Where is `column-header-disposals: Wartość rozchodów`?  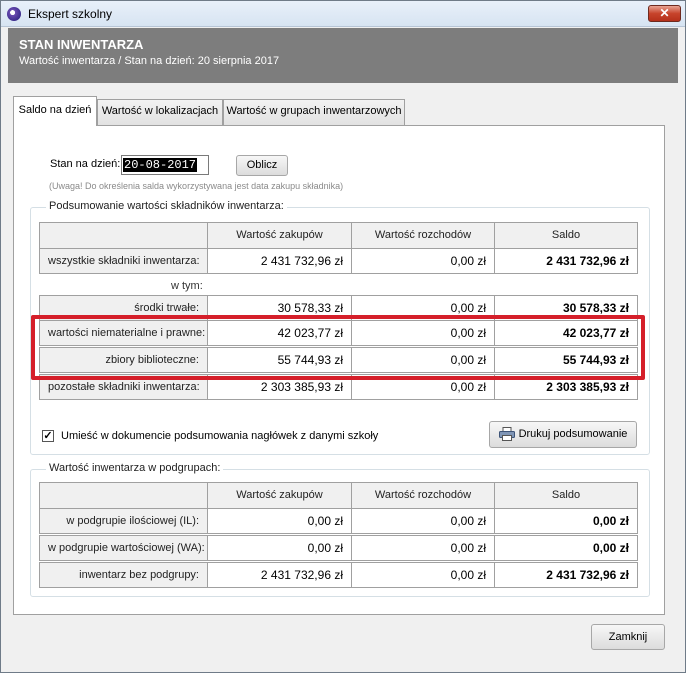
column-header-disposals: Wartość rozchodów is located at coordinates (423, 235).